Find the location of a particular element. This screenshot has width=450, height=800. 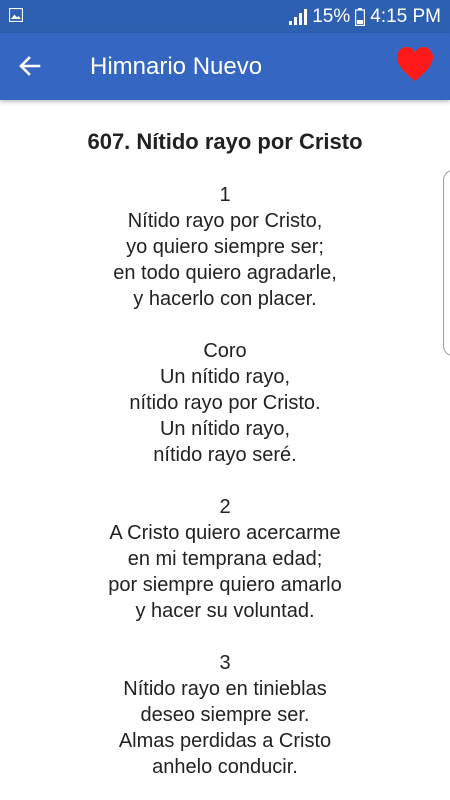

signal-icon is located at coordinates (298, 17).